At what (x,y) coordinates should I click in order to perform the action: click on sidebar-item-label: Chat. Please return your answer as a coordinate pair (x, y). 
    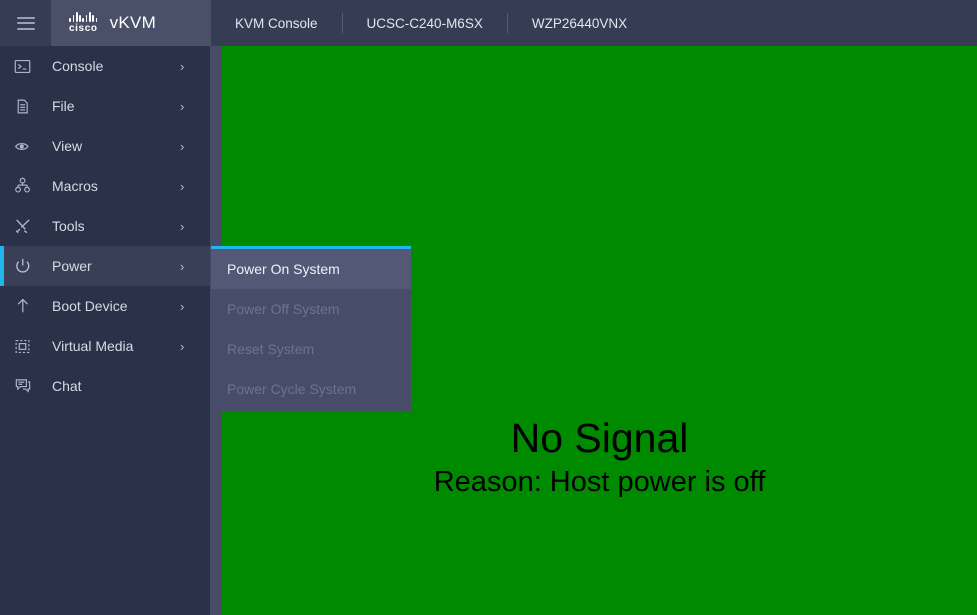
    Looking at the image, I should click on (67, 386).